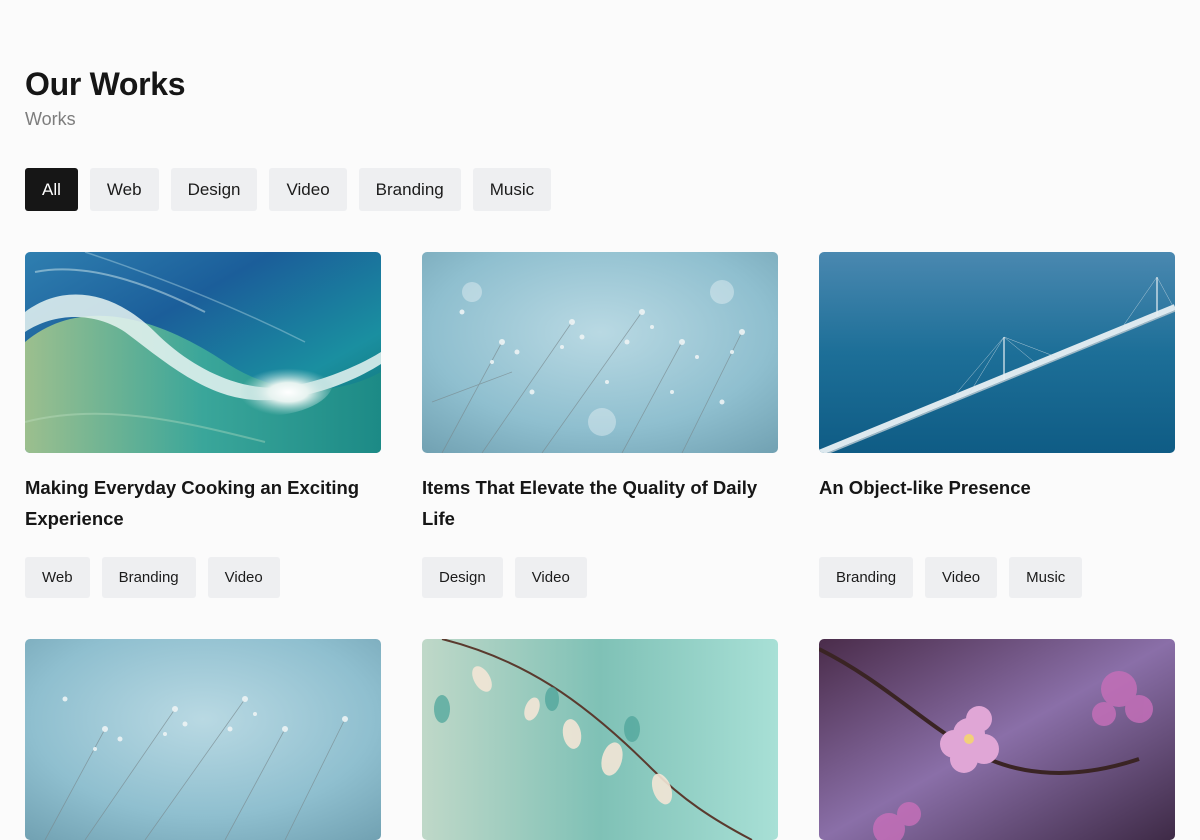  I want to click on filter-design-button: Design, so click(214, 189).